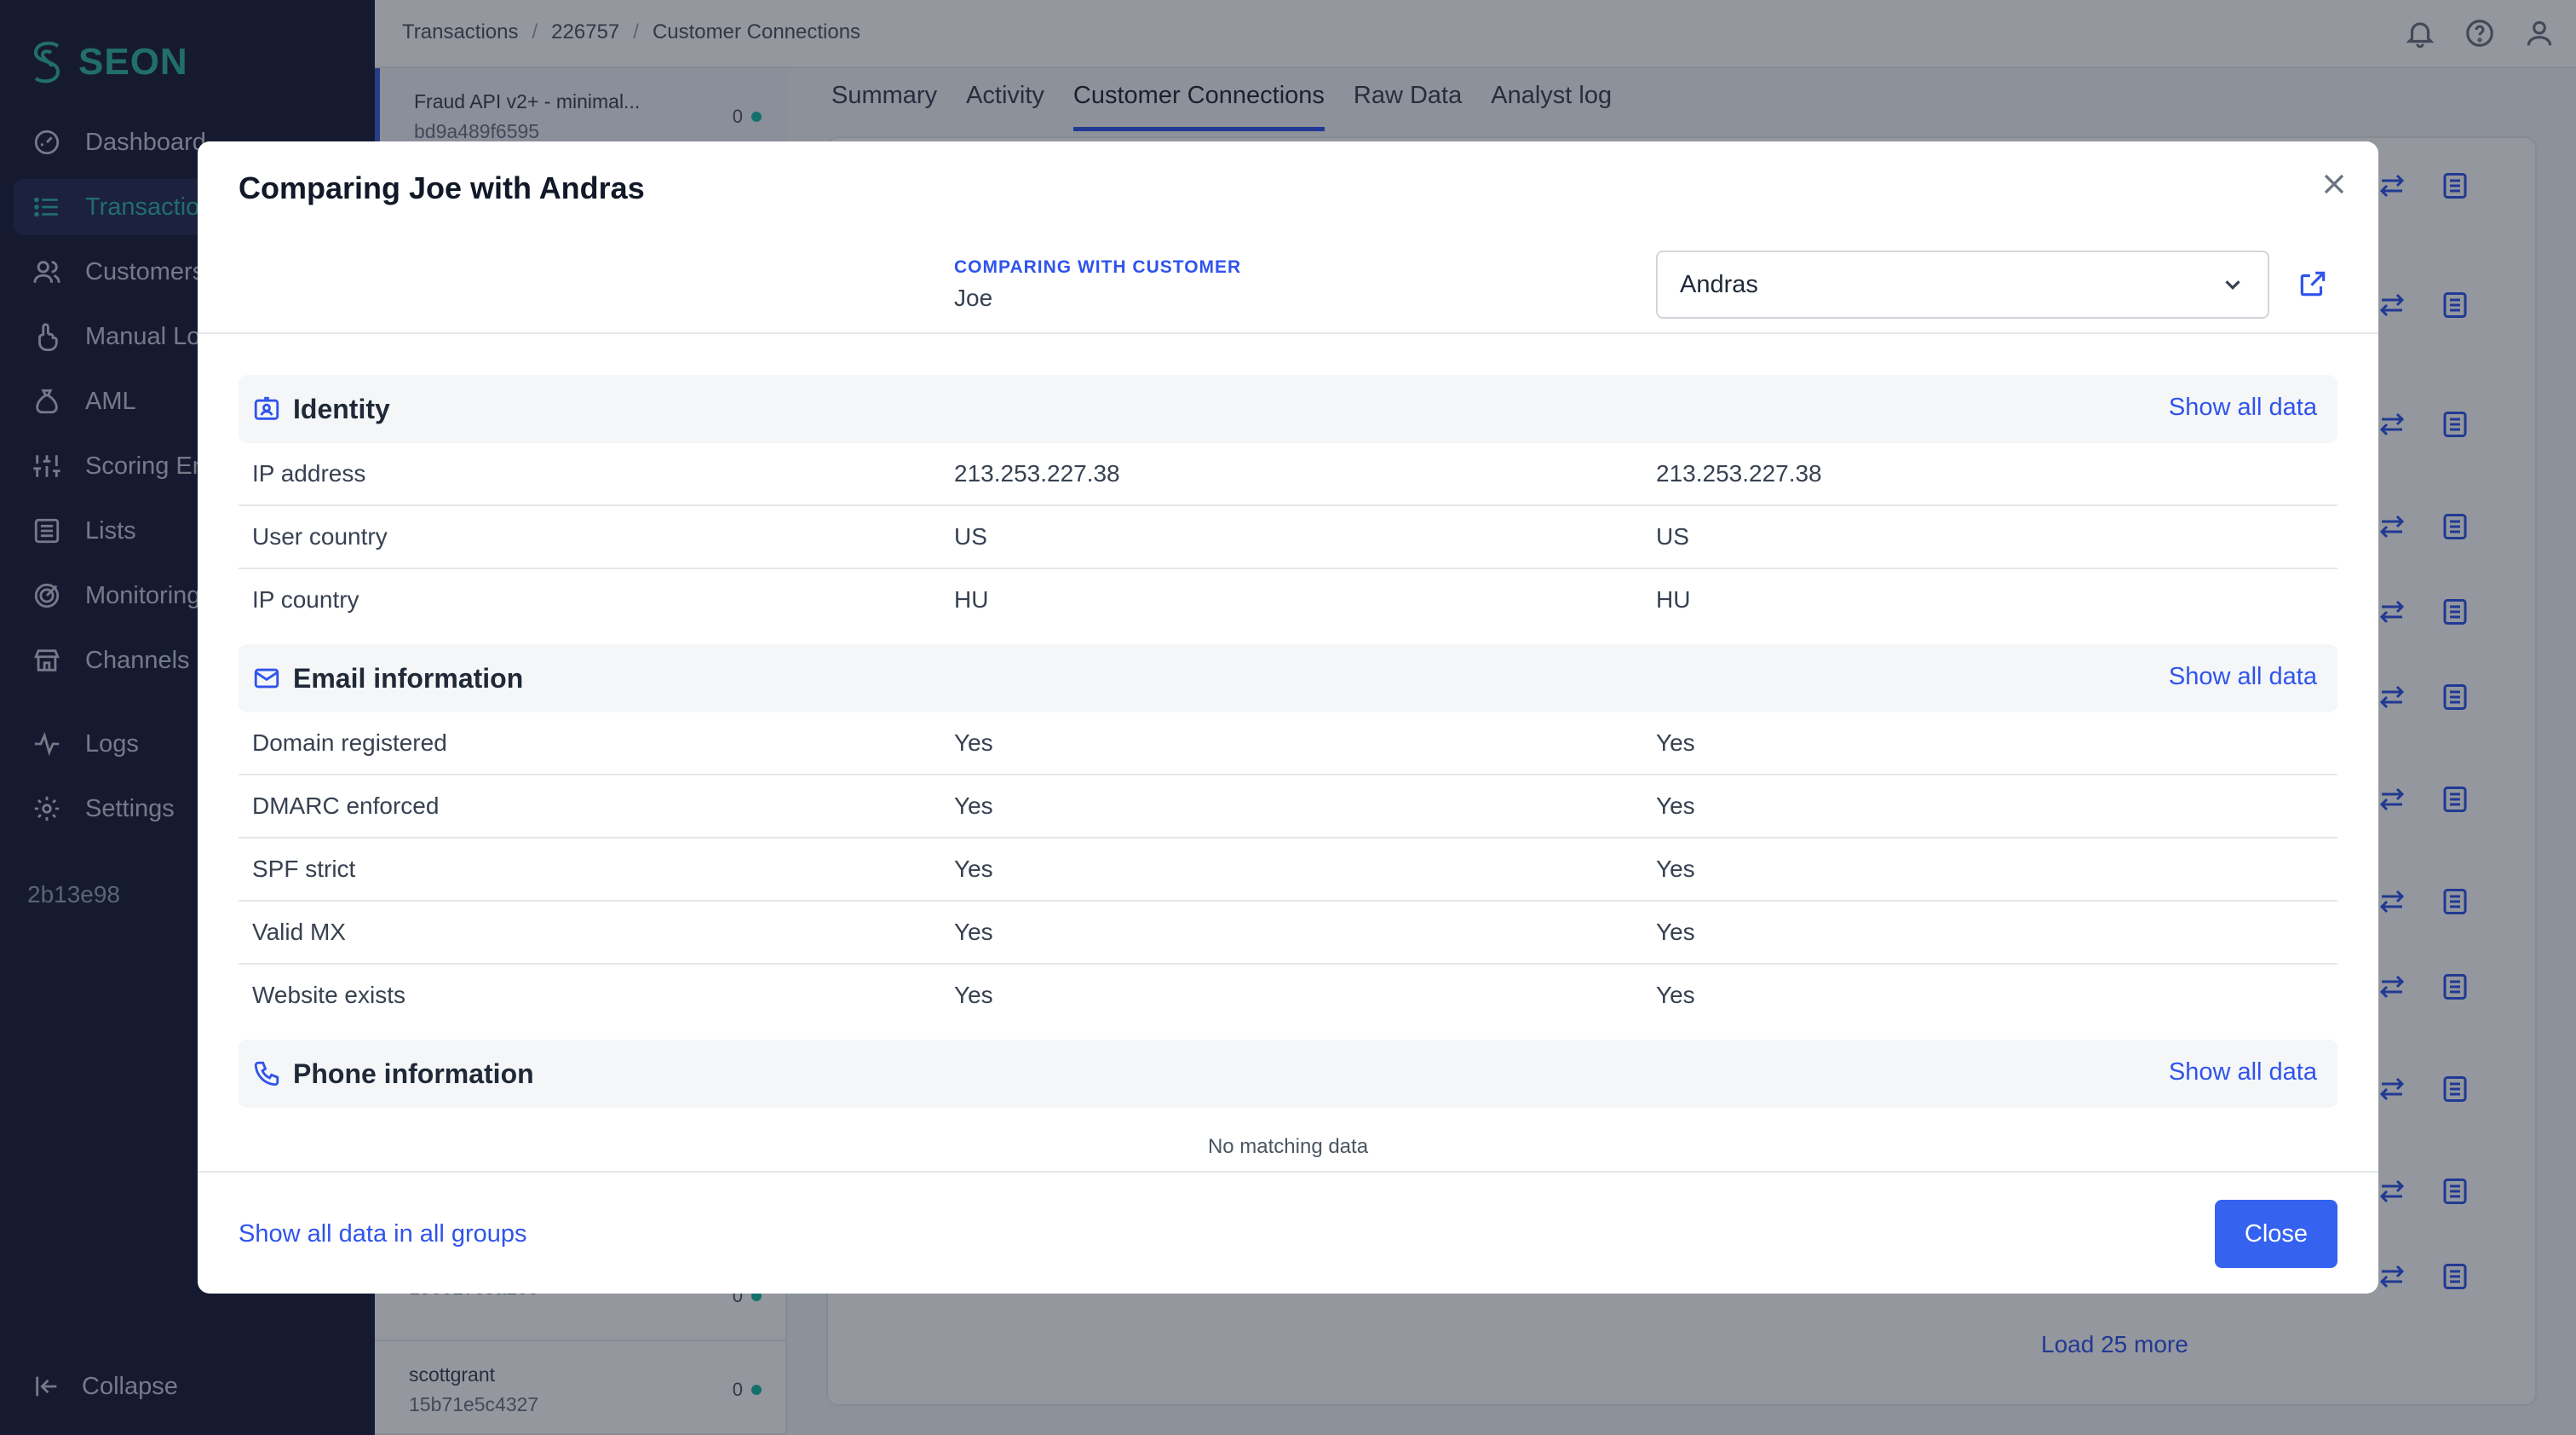 Image resolution: width=2576 pixels, height=1435 pixels. Describe the element at coordinates (2313, 284) in the screenshot. I see `external-link-icon` at that location.